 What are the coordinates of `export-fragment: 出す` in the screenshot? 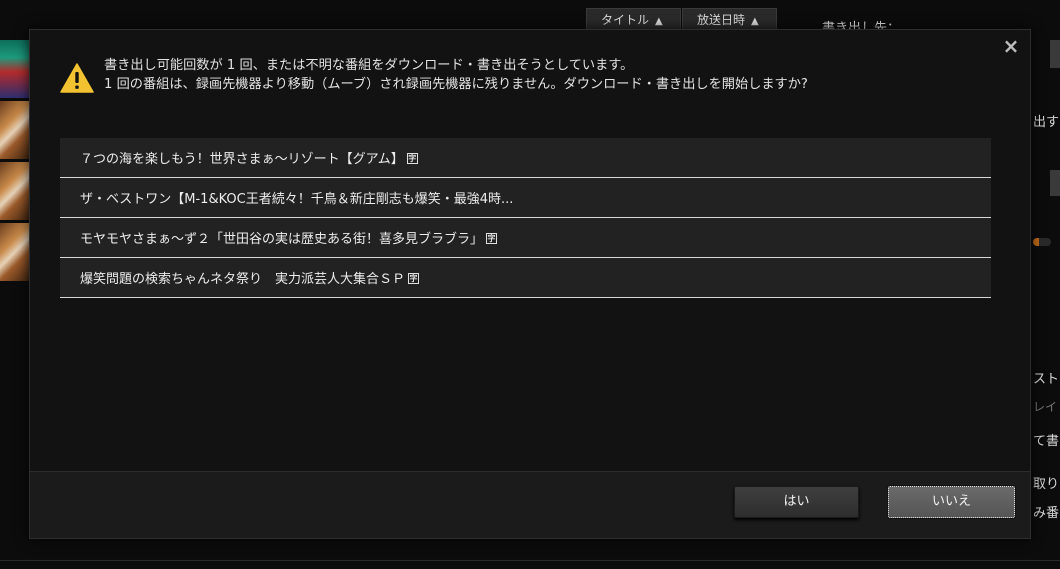 It's located at (1046, 122).